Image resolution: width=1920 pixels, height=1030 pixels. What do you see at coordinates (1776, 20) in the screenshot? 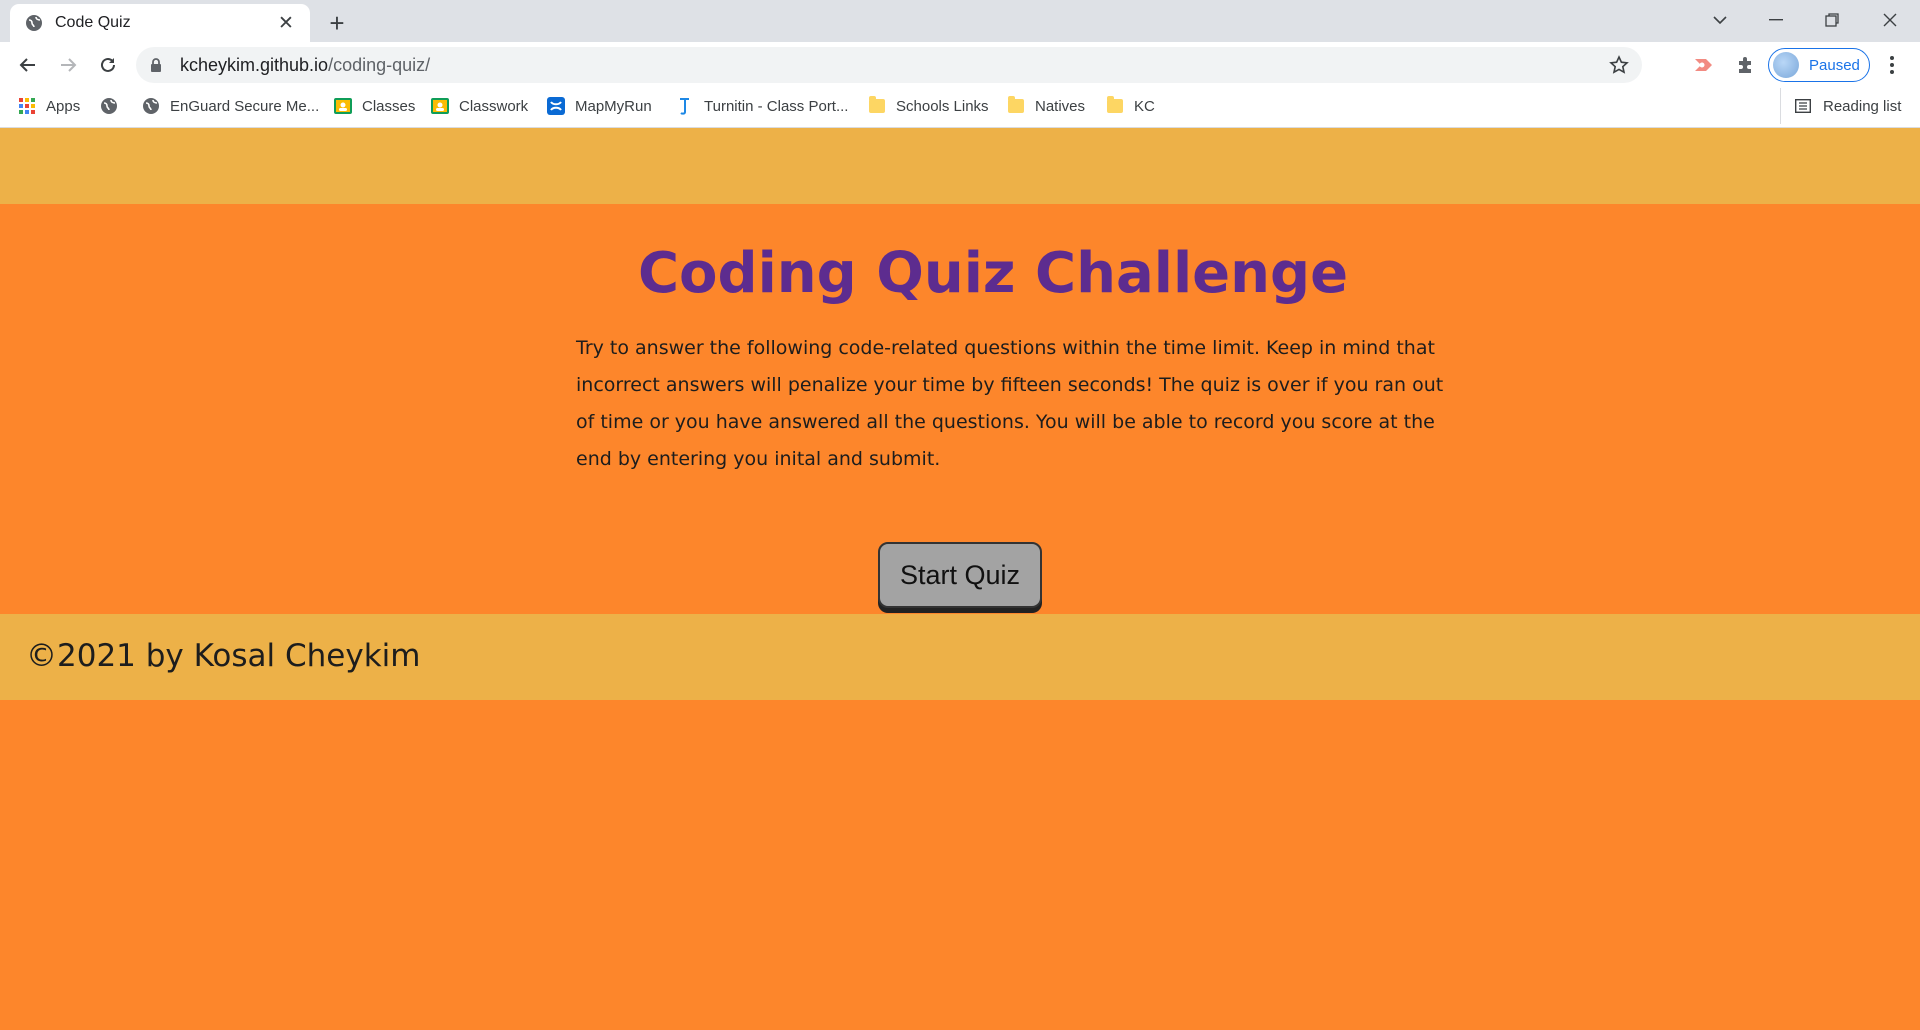
I see `minimize-icon` at bounding box center [1776, 20].